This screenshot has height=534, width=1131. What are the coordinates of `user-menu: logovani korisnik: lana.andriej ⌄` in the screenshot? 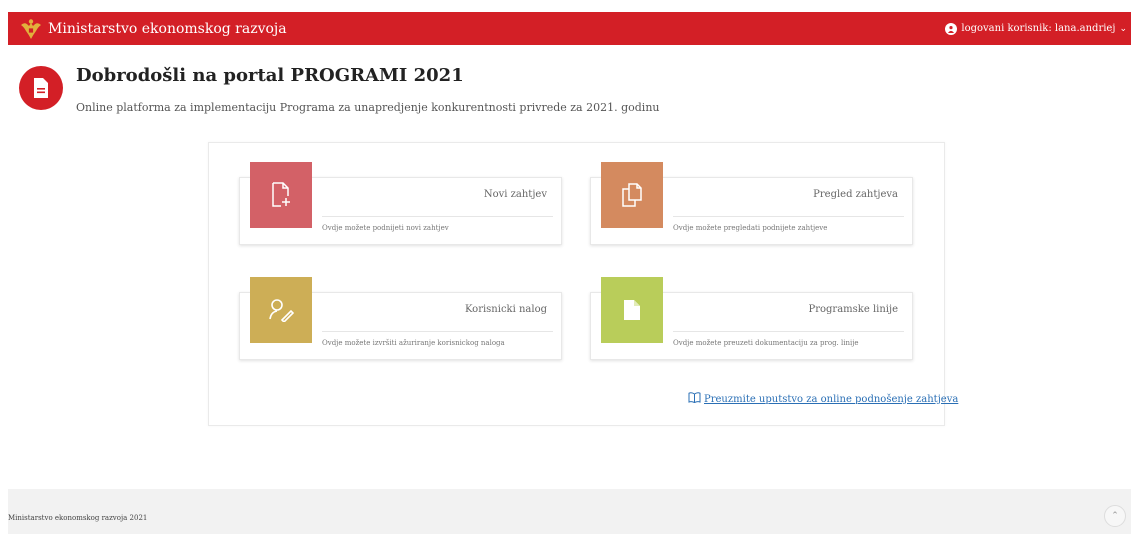 It's located at (1038, 28).